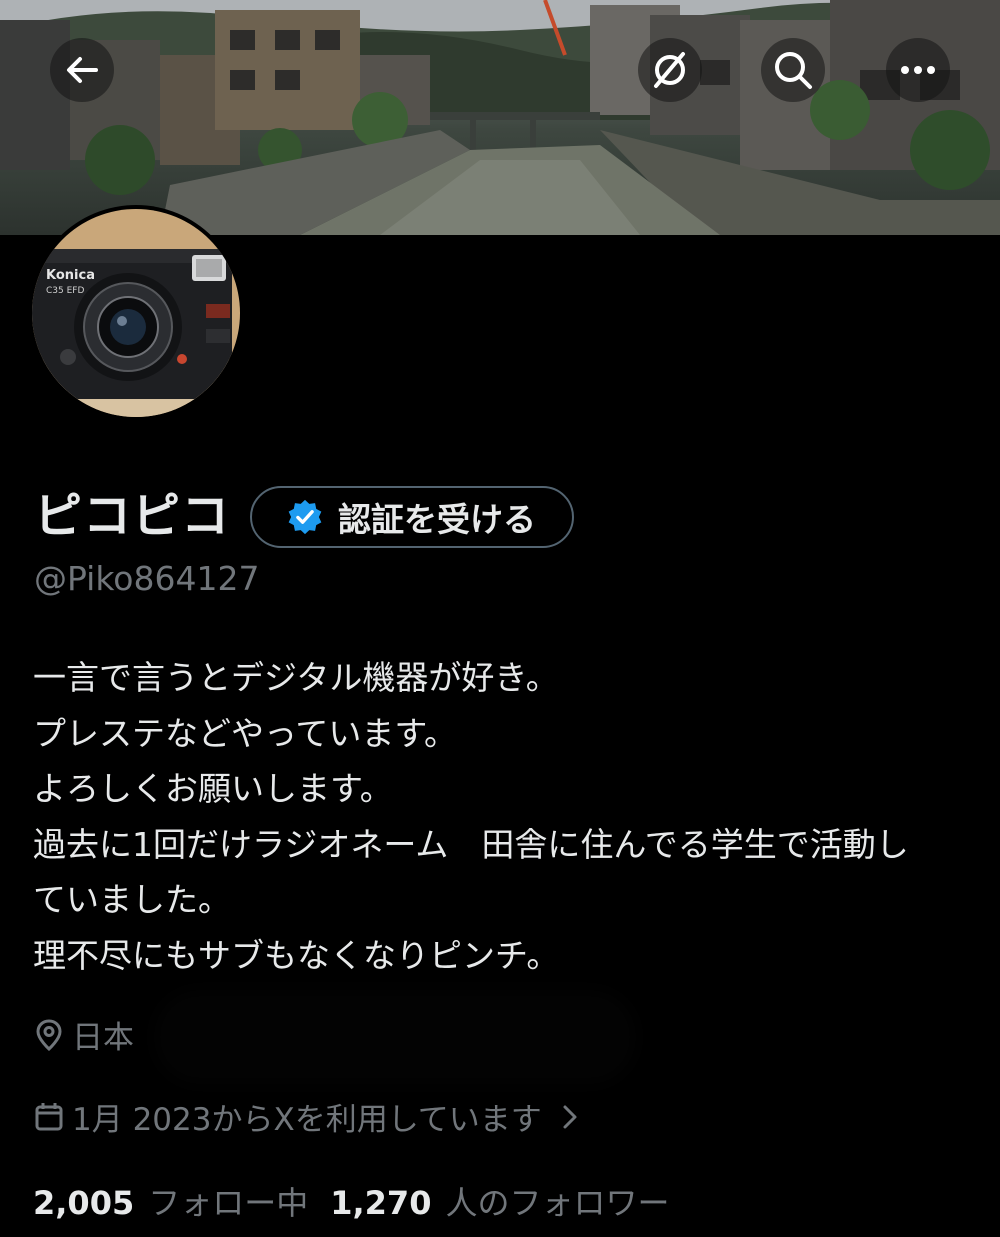  Describe the element at coordinates (471, 844) in the screenshot. I see `bio-line: 過去に1回だけラジオネーム 田舎に住んでる学生で活動し` at that location.